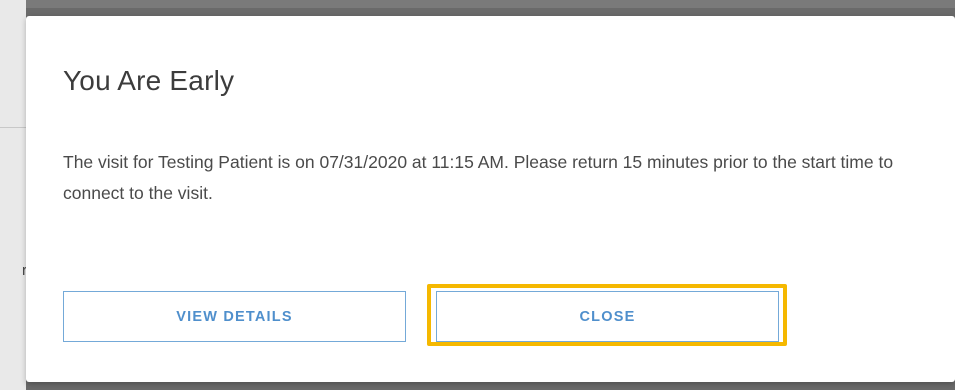 This screenshot has height=390, width=955. Describe the element at coordinates (13, 127) in the screenshot. I see `background-divider` at that location.